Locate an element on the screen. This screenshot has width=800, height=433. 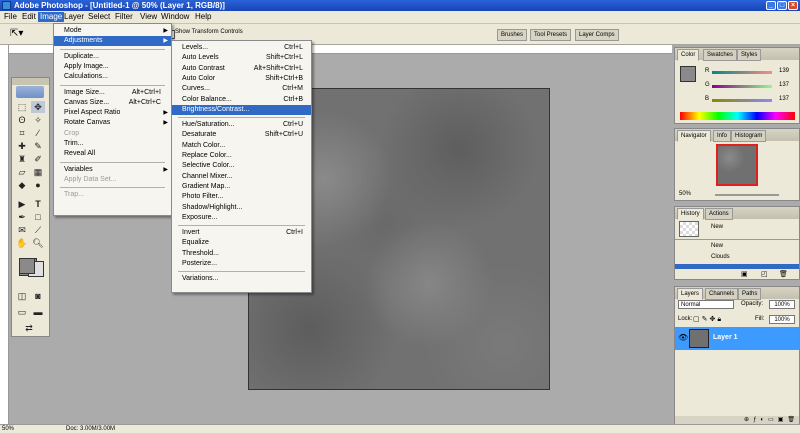
opacity-input: 100% is located at coordinates (782, 304).